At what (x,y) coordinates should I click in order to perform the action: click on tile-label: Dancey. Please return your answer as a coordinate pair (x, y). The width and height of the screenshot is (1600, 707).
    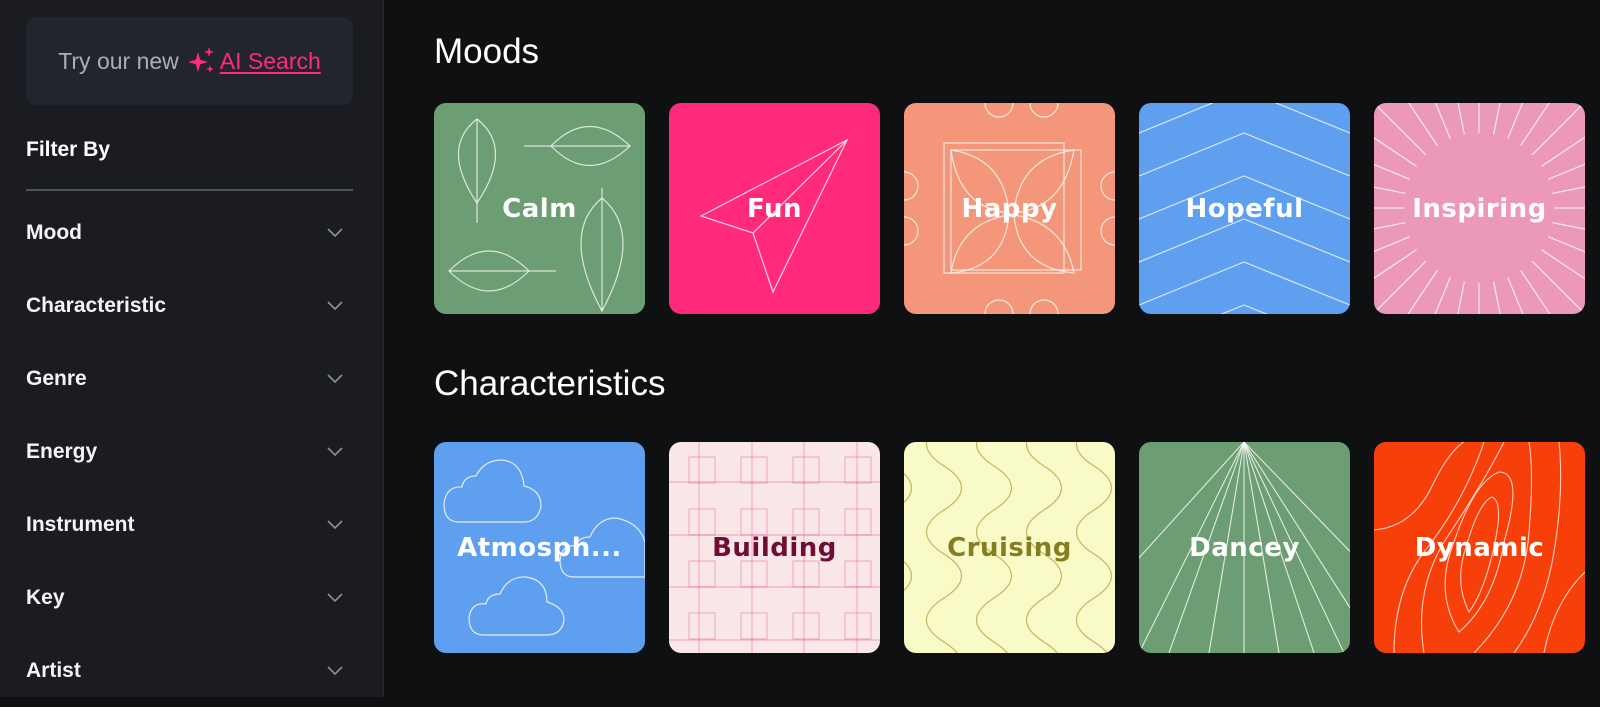
    Looking at the image, I should click on (1244, 547).